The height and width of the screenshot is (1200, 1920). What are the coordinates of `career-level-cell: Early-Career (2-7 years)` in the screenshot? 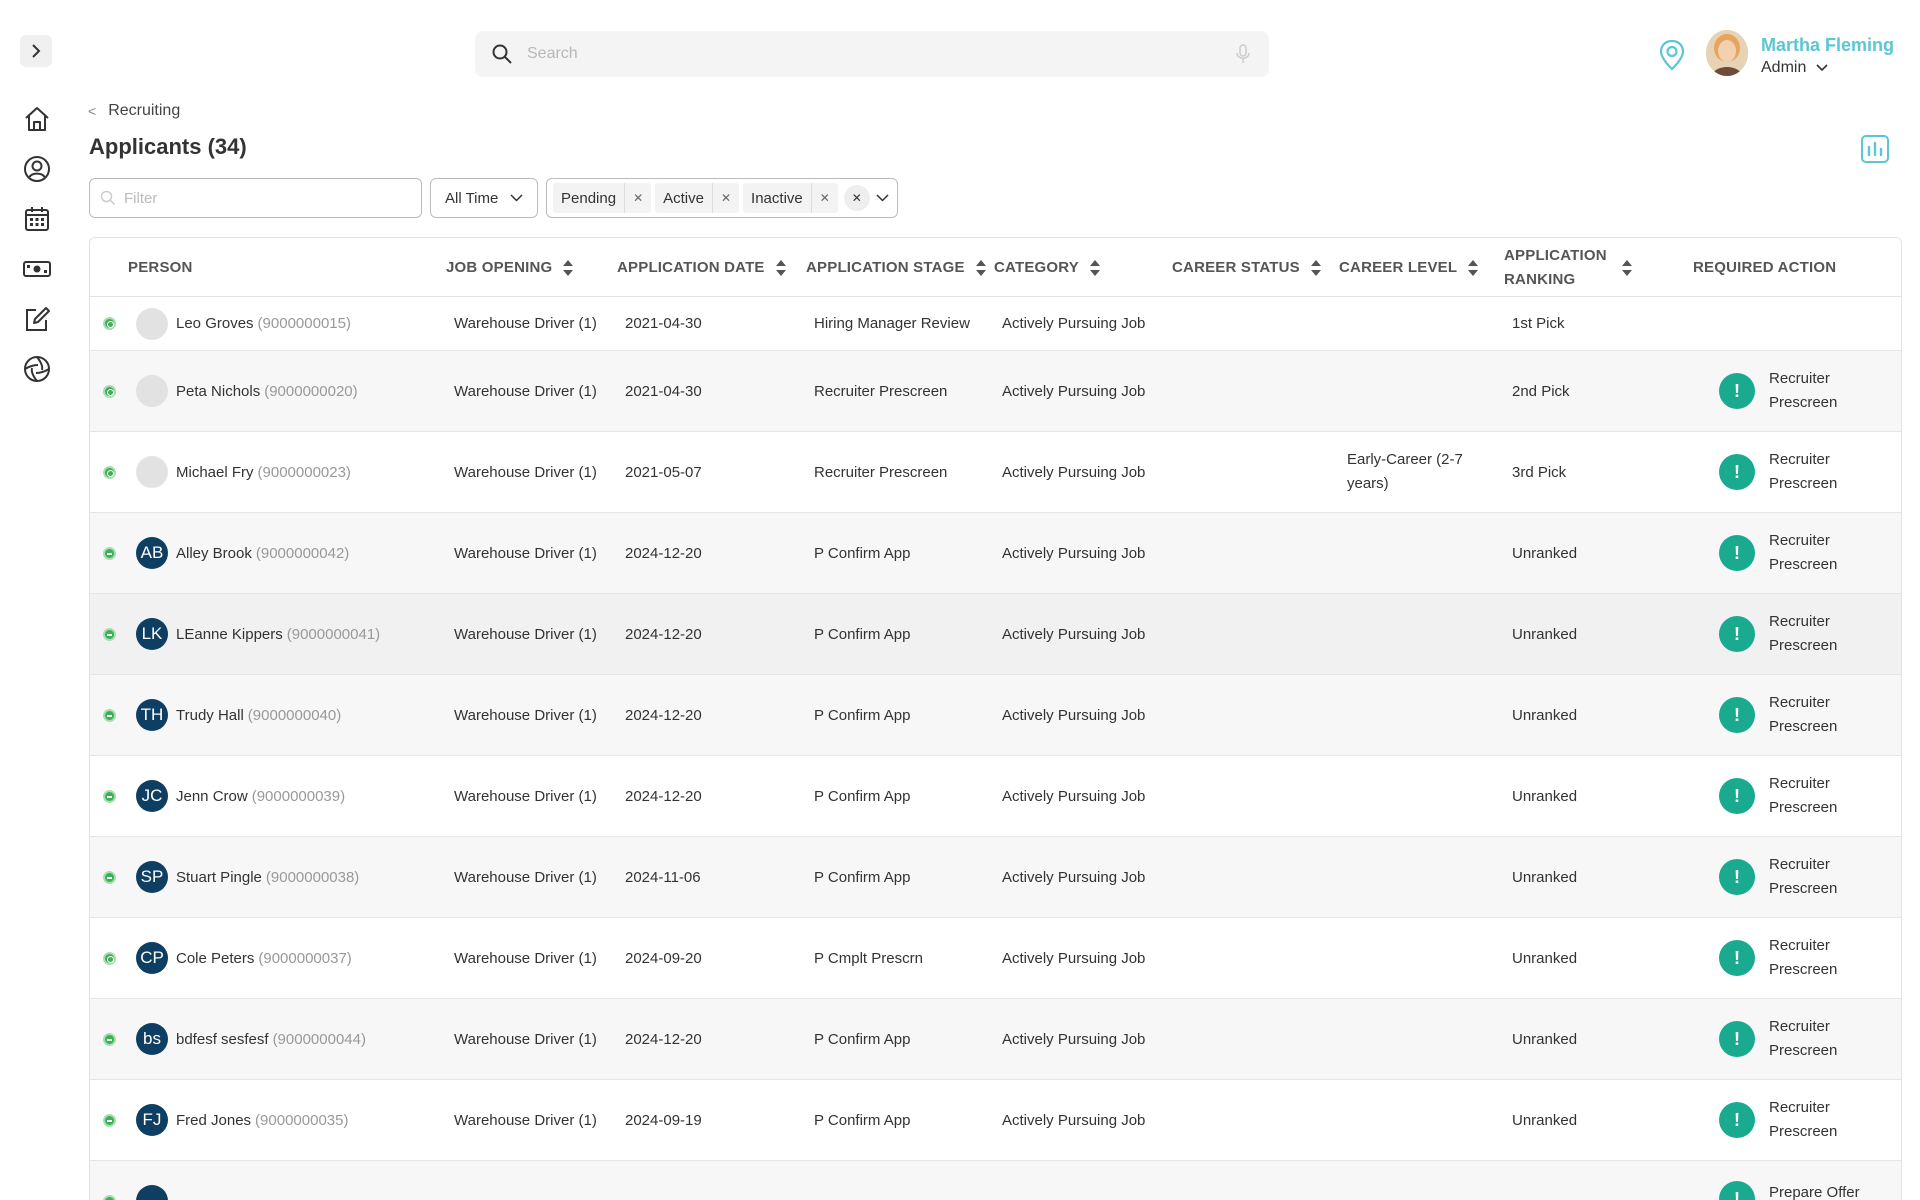 It's located at (1405, 471).